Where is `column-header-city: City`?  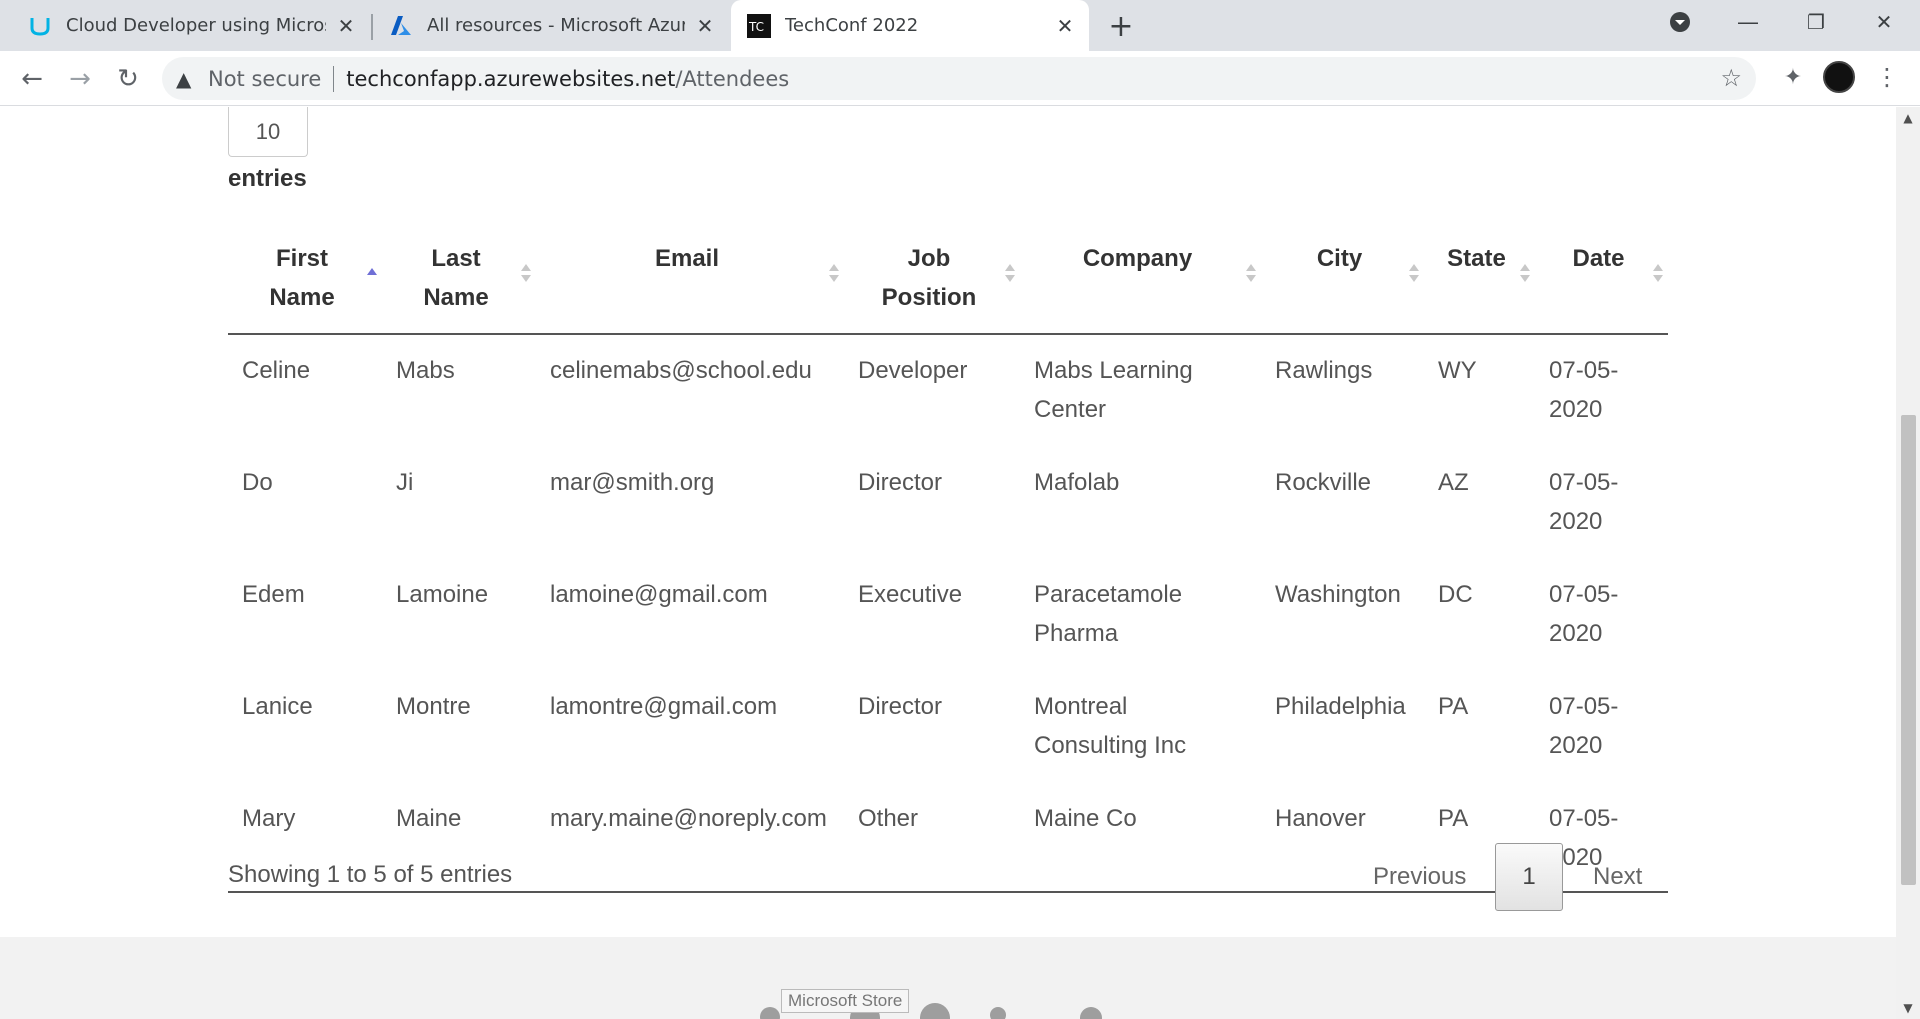 column-header-city: City is located at coordinates (1342, 281).